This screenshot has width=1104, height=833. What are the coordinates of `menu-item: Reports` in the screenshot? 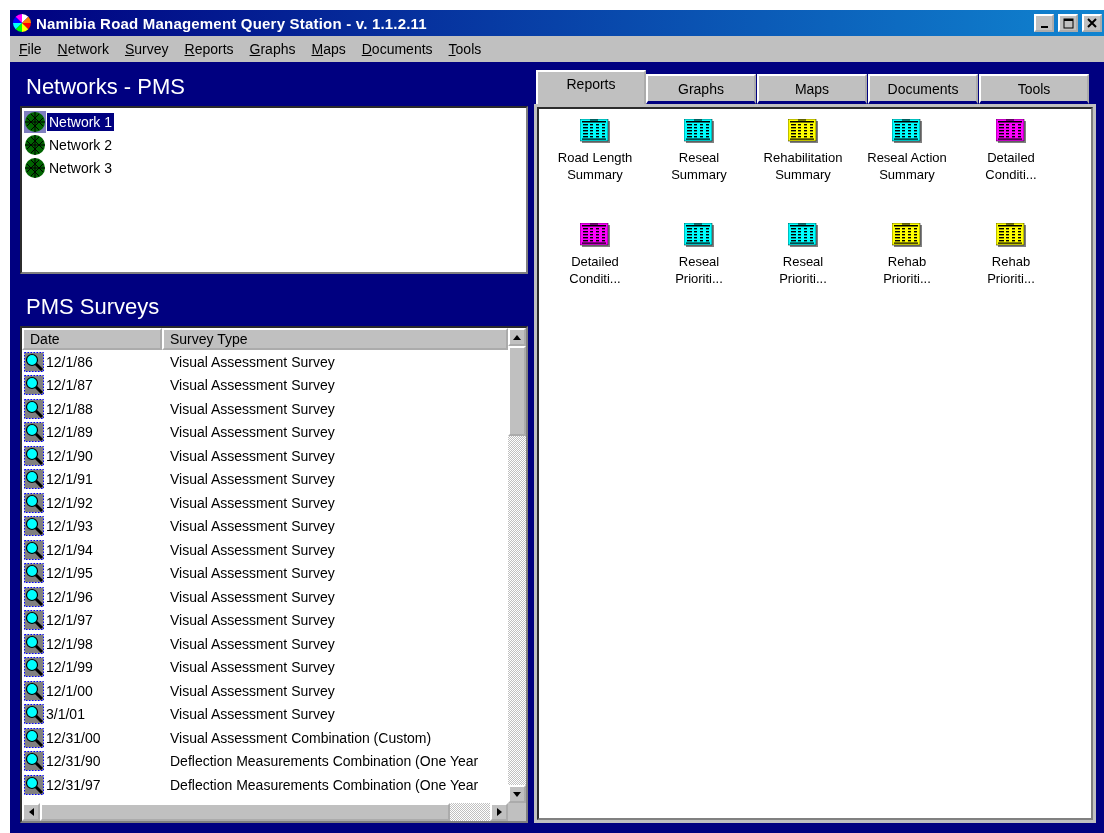 It's located at (208, 49).